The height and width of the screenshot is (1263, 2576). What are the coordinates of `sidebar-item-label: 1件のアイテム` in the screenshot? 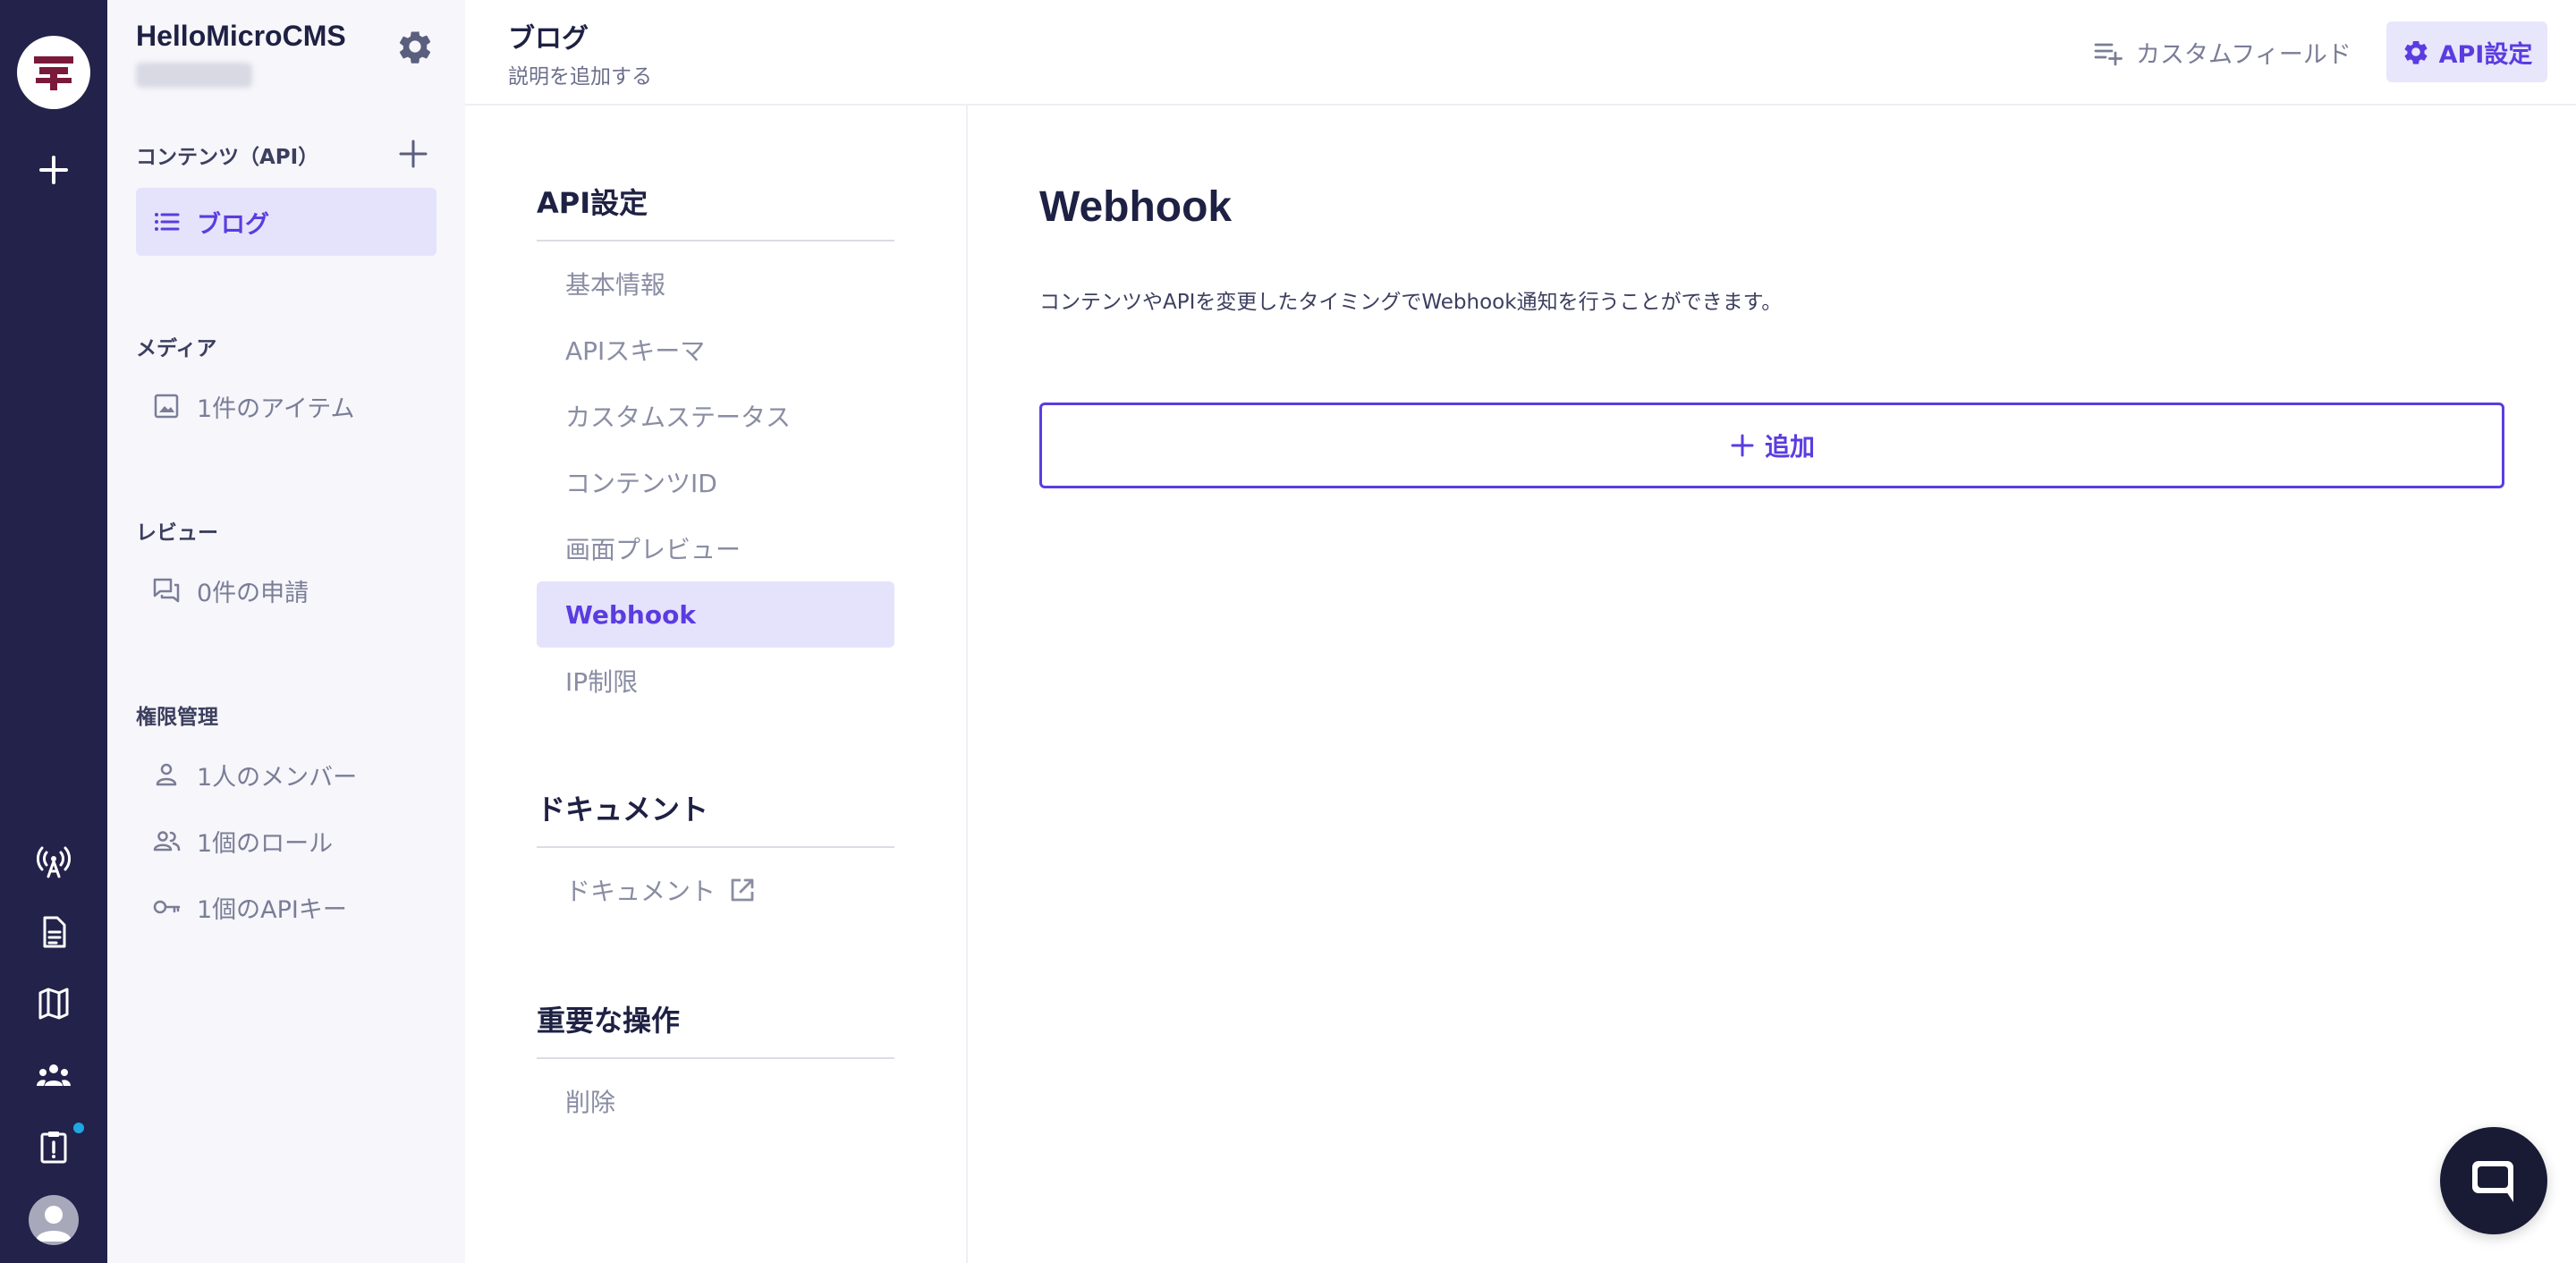 It's located at (276, 408).